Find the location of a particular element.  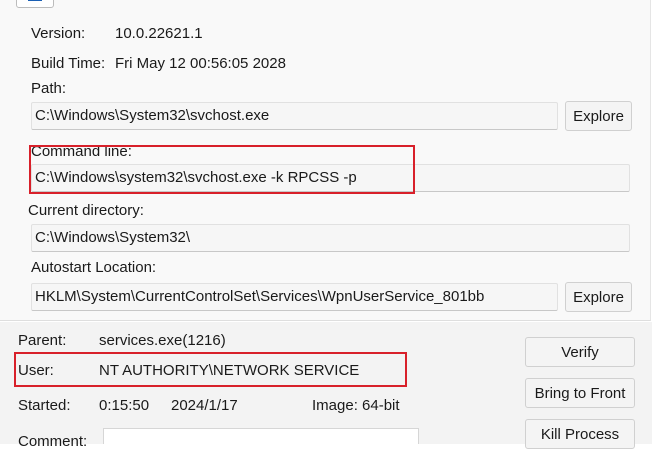

build-time-value: Fri May 12 00:56:05 2028 is located at coordinates (200, 63).